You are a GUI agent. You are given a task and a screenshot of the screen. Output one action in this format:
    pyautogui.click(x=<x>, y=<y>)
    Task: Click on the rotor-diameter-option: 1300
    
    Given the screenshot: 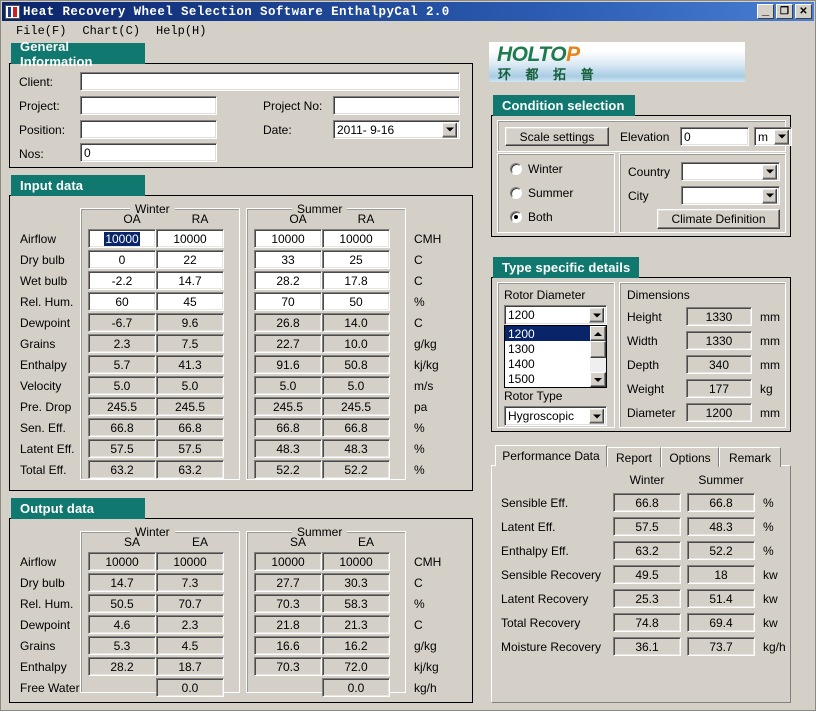 What is the action you would take?
    pyautogui.click(x=547, y=348)
    